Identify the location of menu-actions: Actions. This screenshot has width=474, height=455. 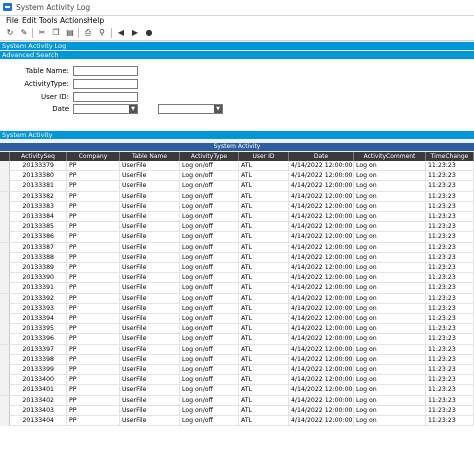
(73, 20).